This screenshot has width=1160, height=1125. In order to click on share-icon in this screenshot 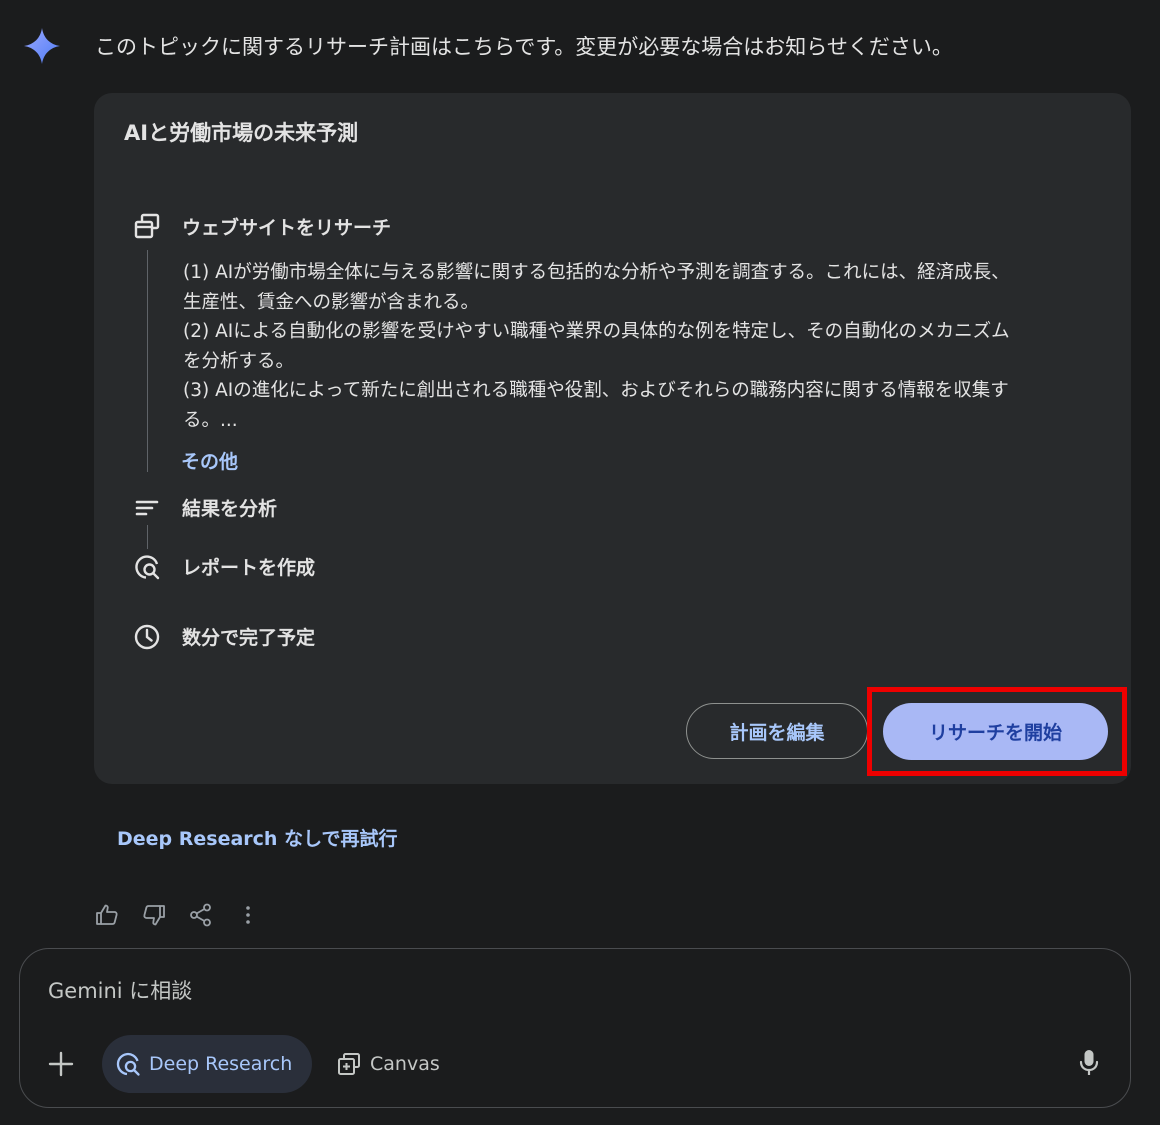, I will do `click(201, 915)`.